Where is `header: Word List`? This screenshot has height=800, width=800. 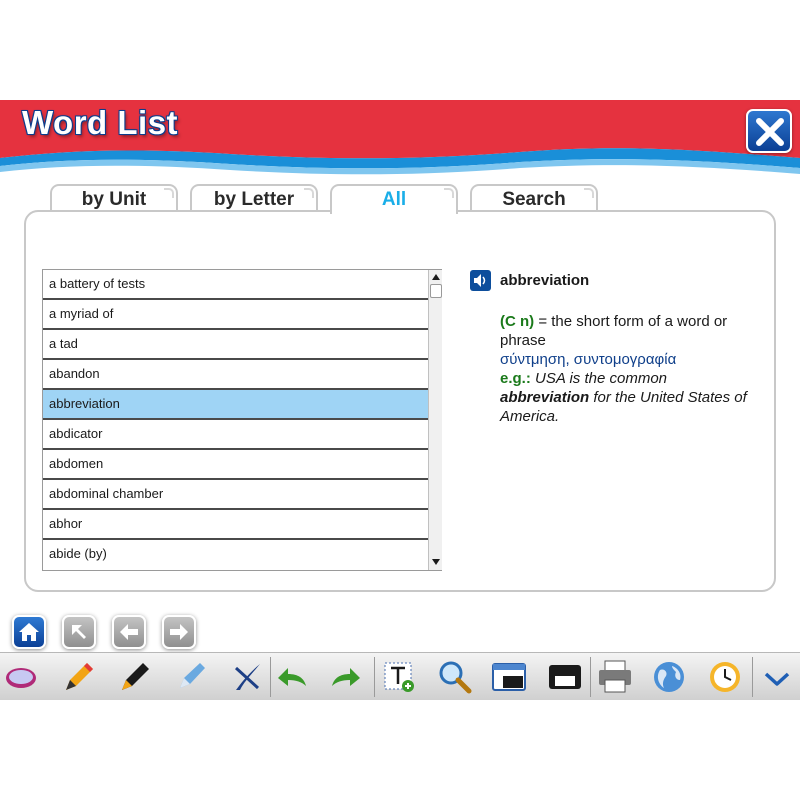
header: Word List is located at coordinates (400, 140).